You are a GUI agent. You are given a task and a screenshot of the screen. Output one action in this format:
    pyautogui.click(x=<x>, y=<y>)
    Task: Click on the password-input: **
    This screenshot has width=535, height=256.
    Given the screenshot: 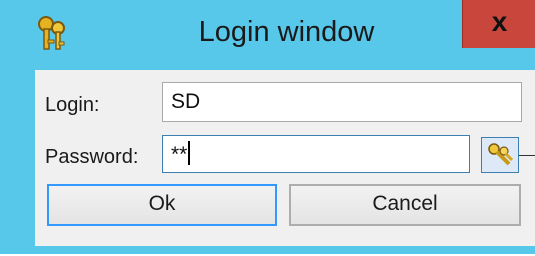 What is the action you would take?
    pyautogui.click(x=316, y=154)
    